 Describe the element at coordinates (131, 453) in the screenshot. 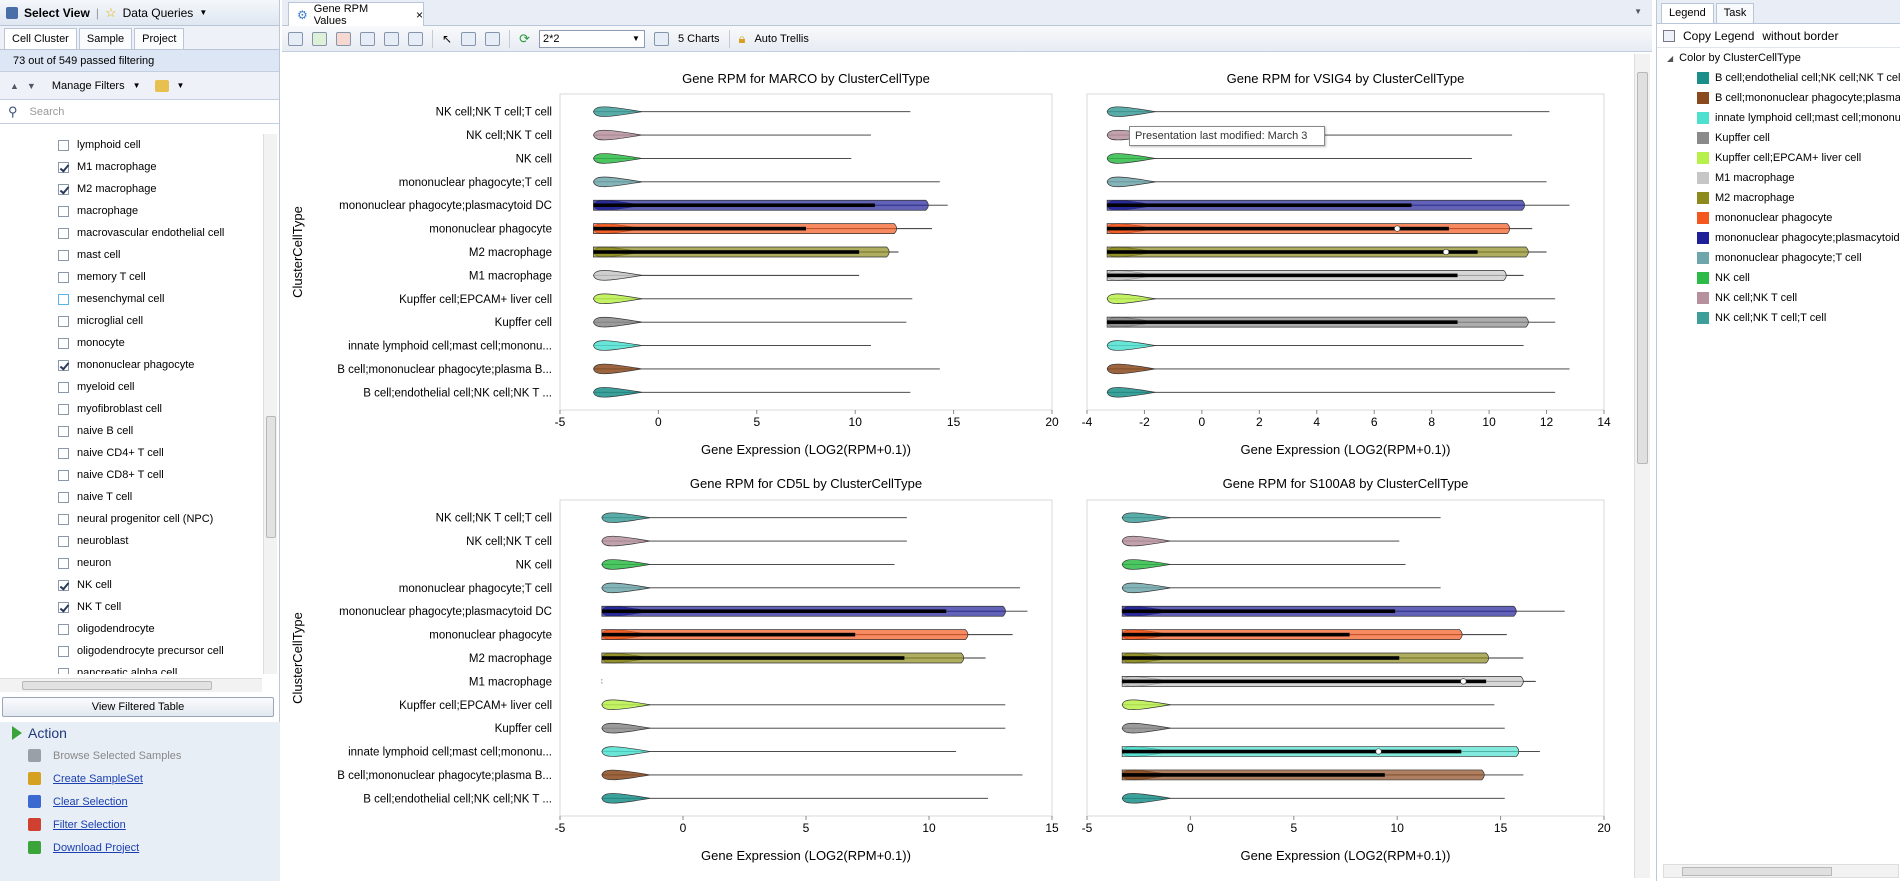

I see `filter-item: naive CD4+ T cell` at that location.